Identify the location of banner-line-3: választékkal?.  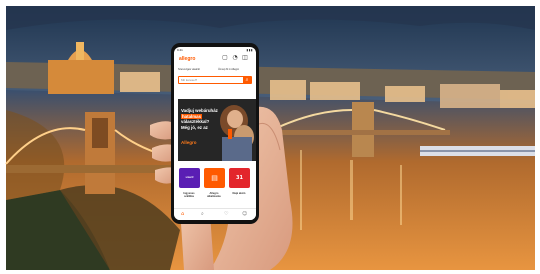
(195, 121).